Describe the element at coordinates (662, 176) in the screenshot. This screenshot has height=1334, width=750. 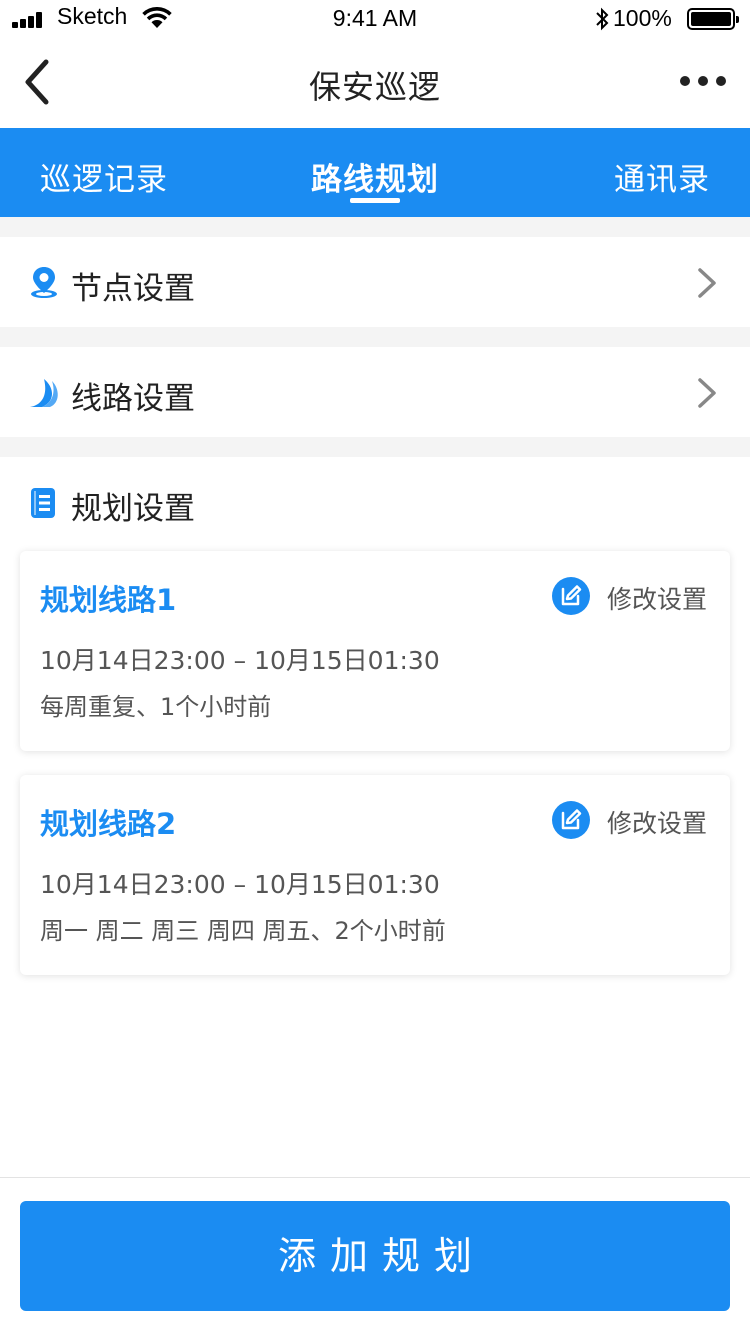
I see `tab-contacts: 通讯录` at that location.